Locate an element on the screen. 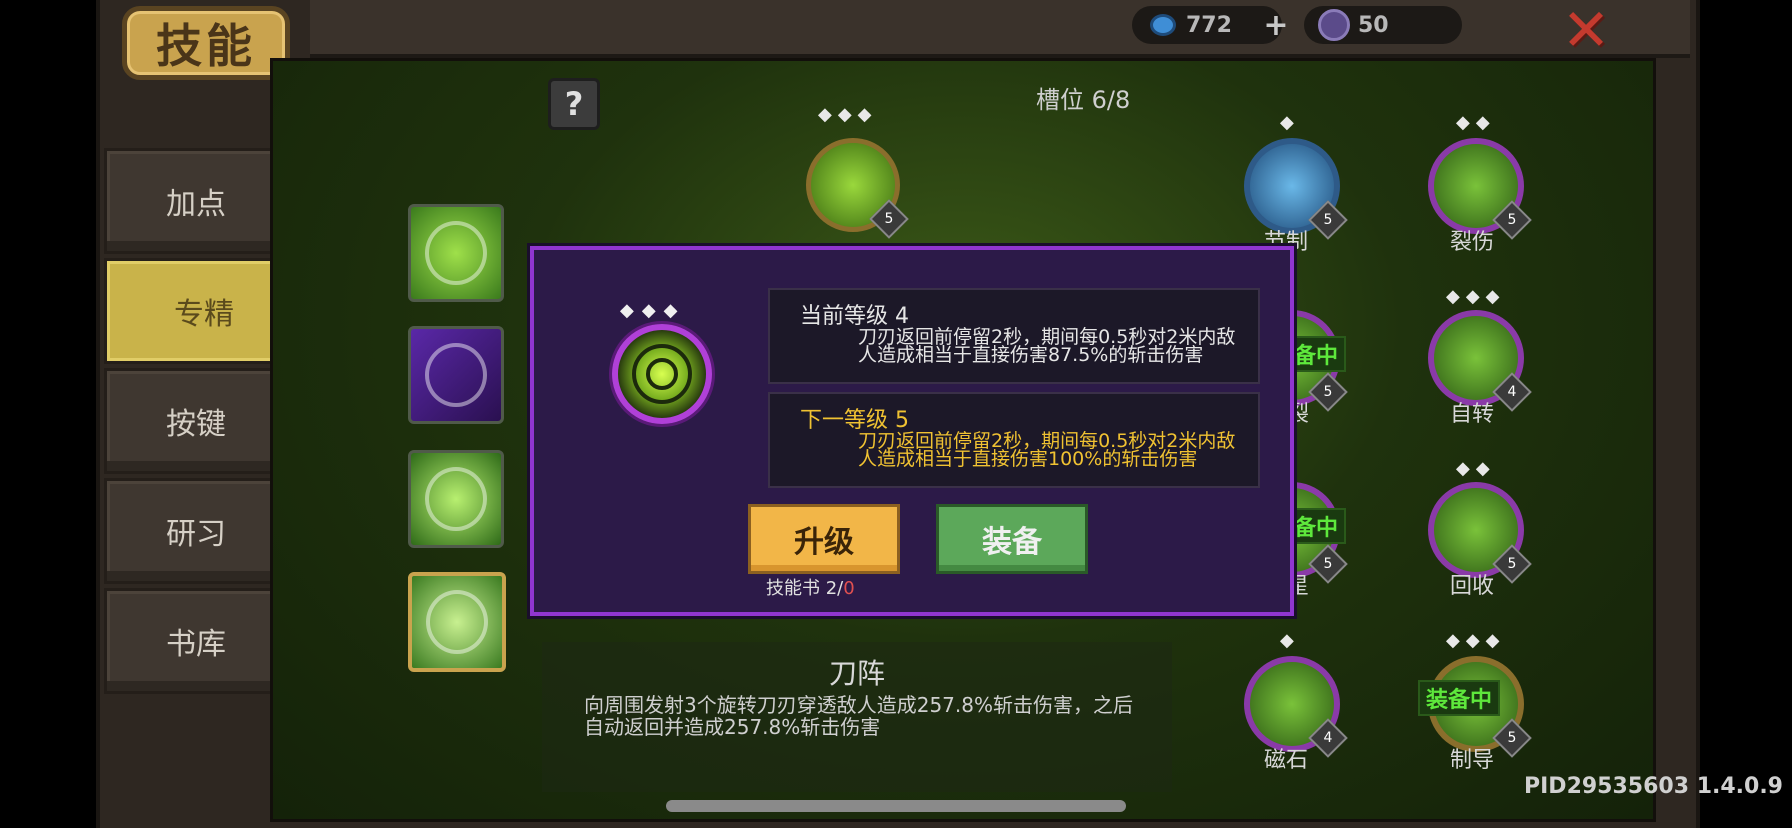 This screenshot has height=828, width=1792. swirl-skill-icon is located at coordinates (662, 374).